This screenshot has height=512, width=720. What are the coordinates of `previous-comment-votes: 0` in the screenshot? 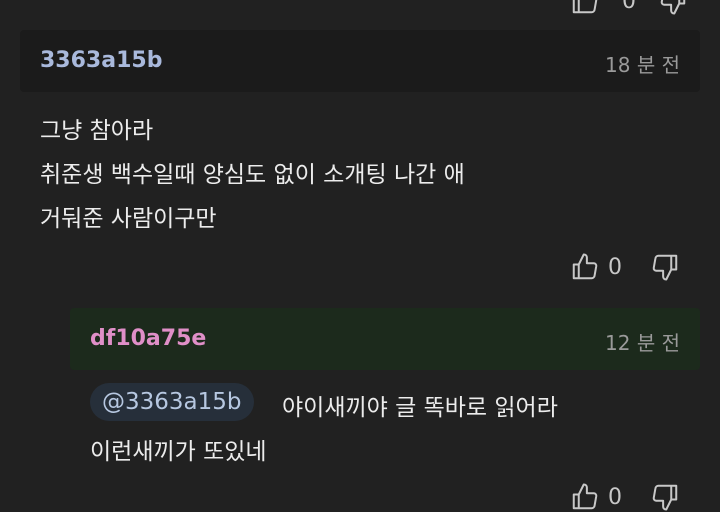 It's located at (629, 8).